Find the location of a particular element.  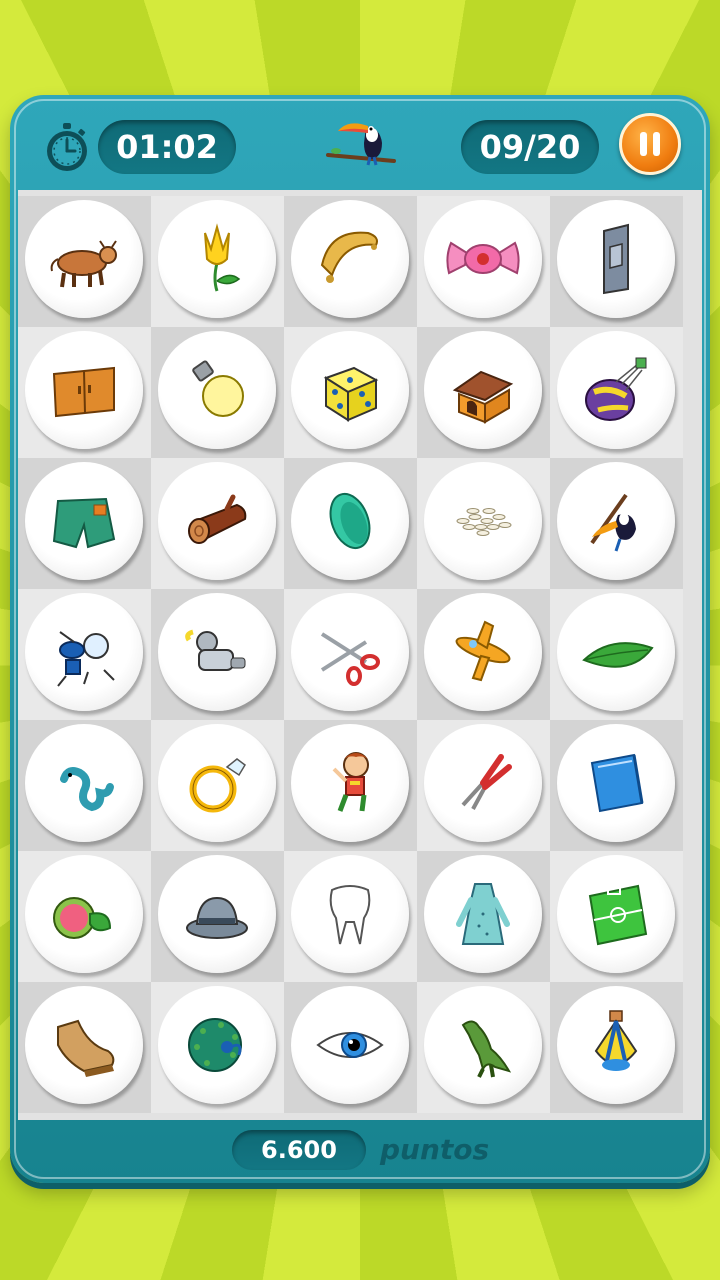

timer-display: 01:02 is located at coordinates (167, 147).